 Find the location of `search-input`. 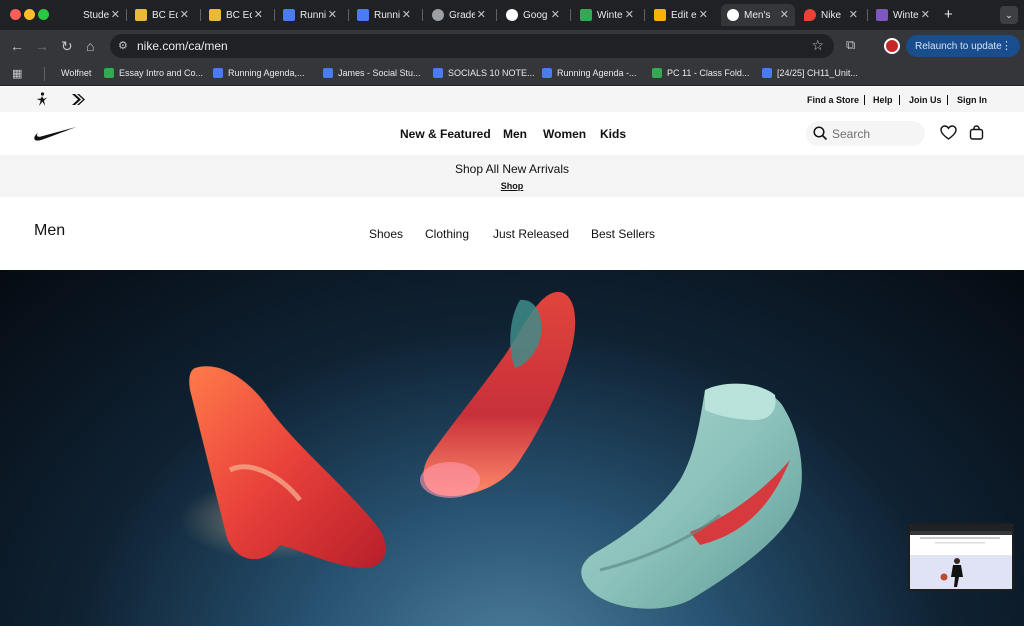

search-input is located at coordinates (876, 133).